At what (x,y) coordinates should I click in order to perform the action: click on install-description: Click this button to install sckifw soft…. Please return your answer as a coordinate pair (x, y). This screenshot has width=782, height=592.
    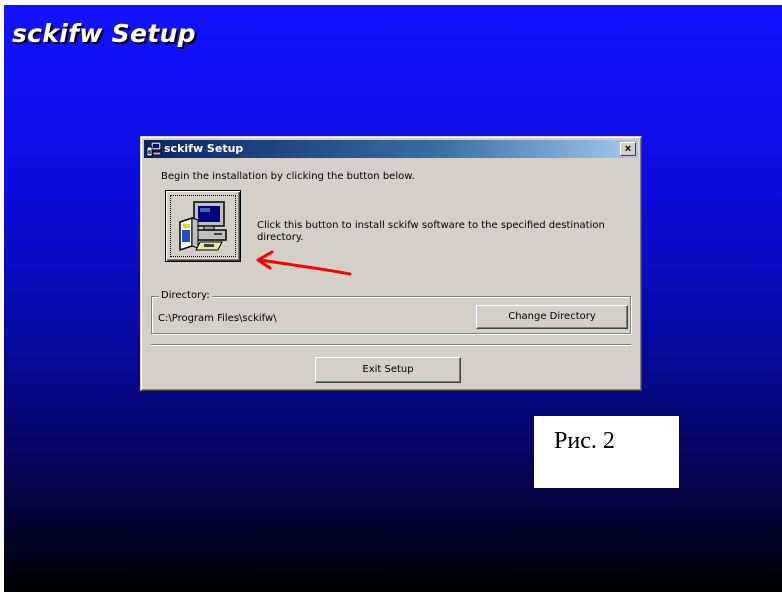
    Looking at the image, I should click on (431, 231).